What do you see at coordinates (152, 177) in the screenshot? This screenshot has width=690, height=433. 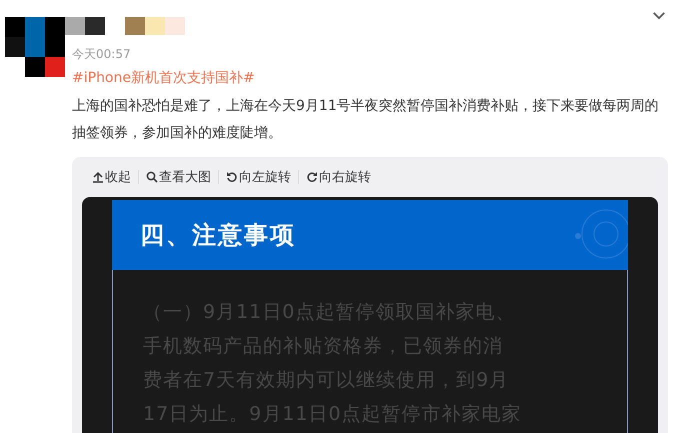 I see `search-icon` at bounding box center [152, 177].